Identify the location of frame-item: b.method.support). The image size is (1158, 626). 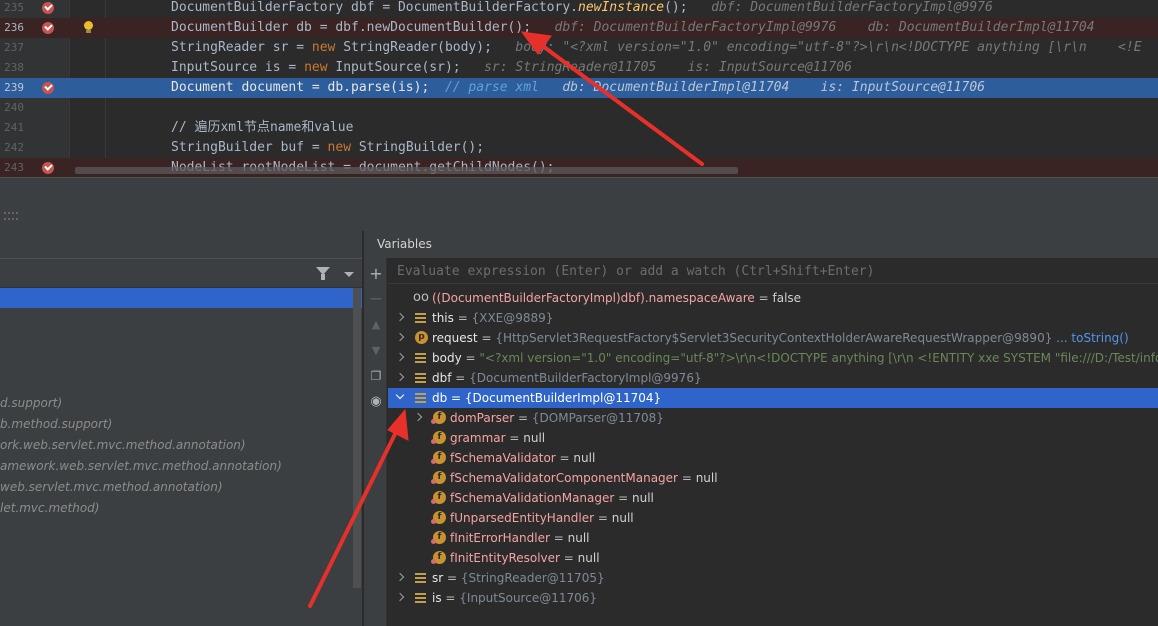
(56, 424).